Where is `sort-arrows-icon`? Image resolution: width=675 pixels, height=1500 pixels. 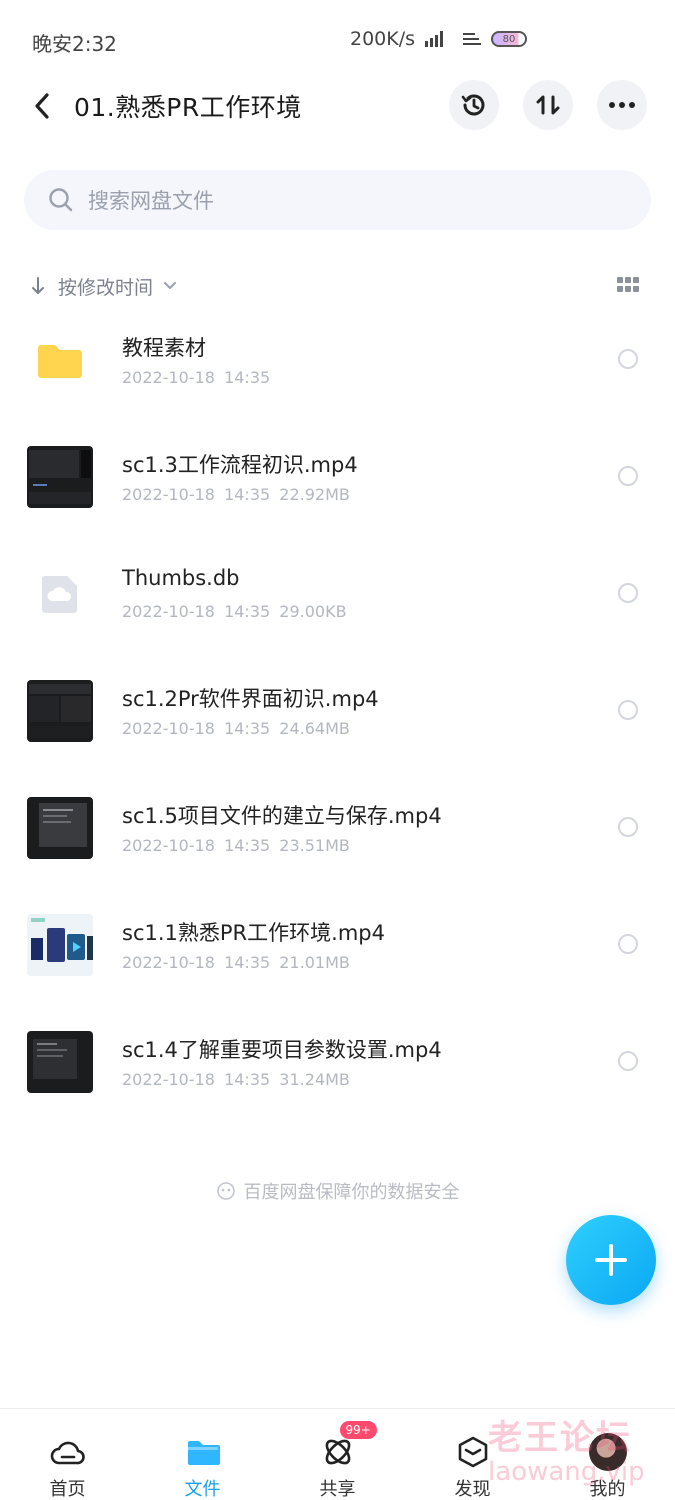
sort-arrows-icon is located at coordinates (548, 105).